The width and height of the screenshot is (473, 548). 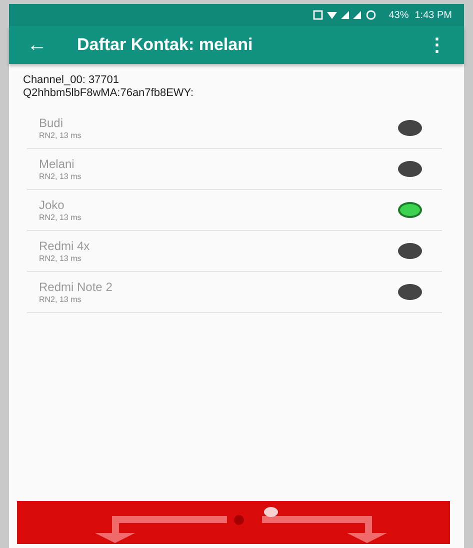 What do you see at coordinates (51, 205) in the screenshot?
I see `contact-name: Joko` at bounding box center [51, 205].